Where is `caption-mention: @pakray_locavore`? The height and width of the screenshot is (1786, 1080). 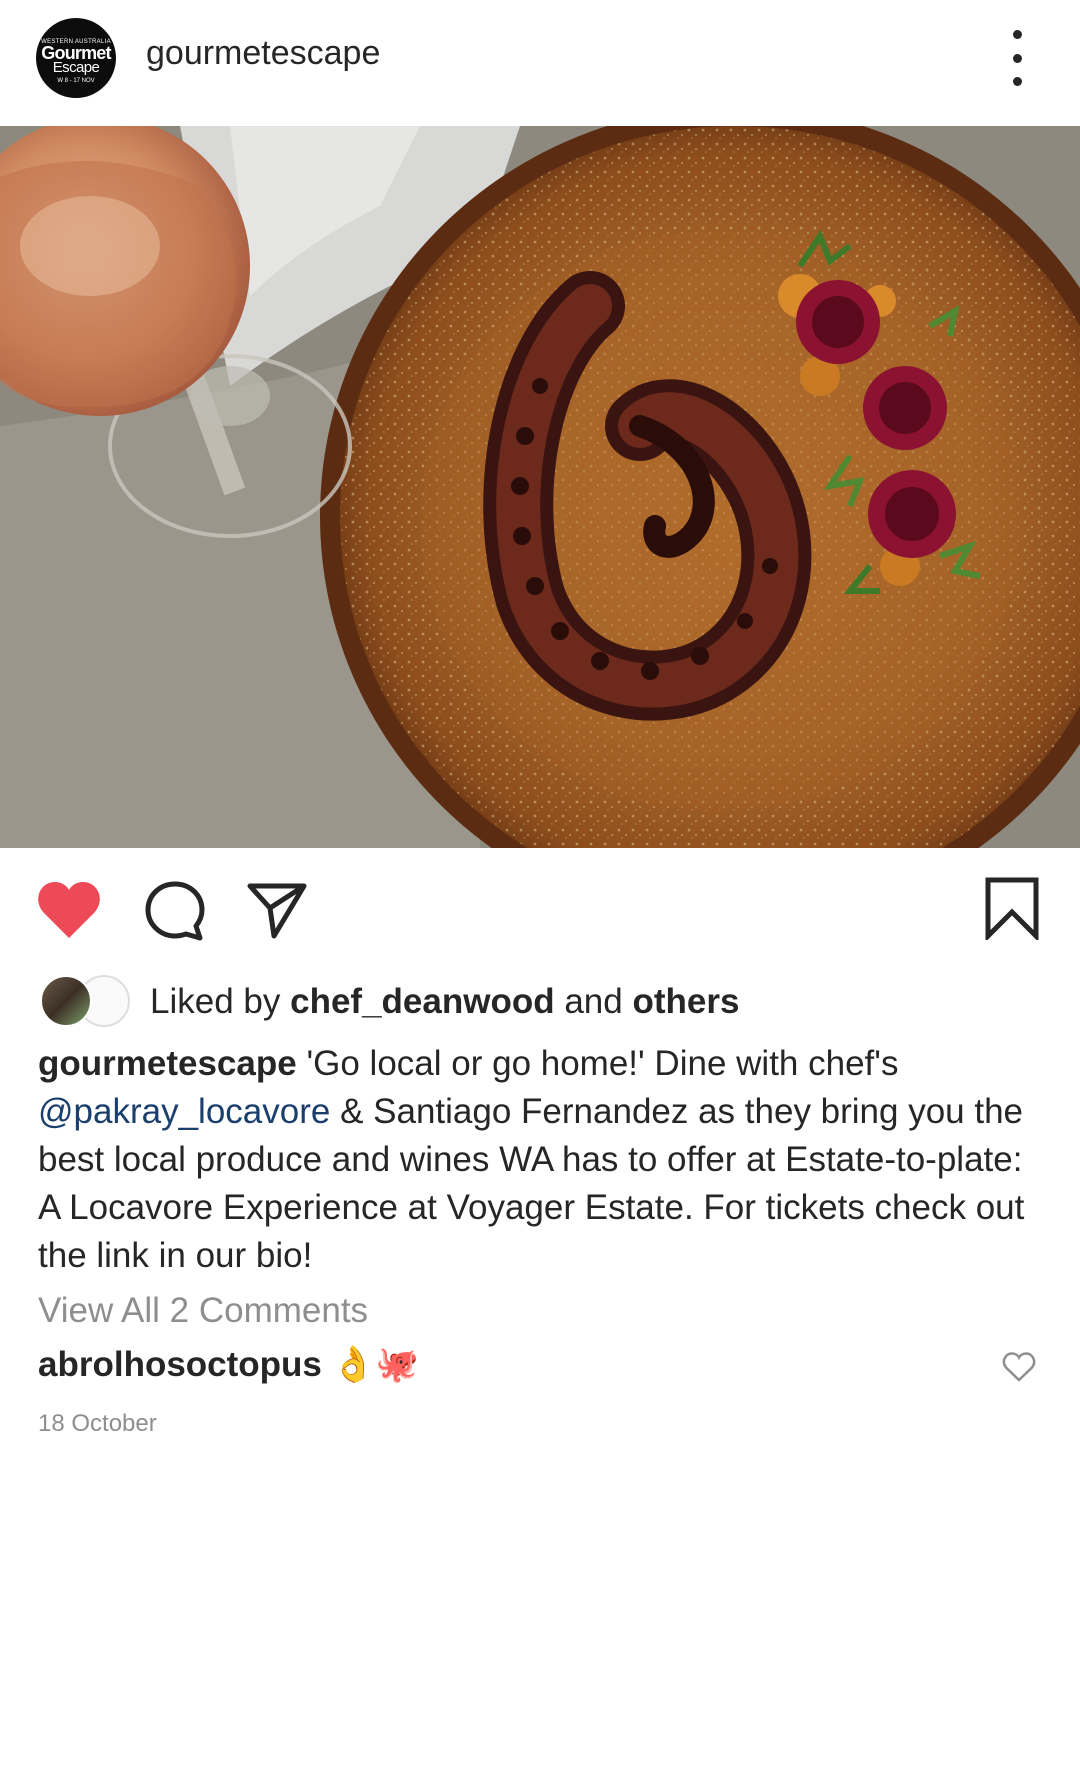
caption-mention: @pakray_locavore is located at coordinates (184, 1111).